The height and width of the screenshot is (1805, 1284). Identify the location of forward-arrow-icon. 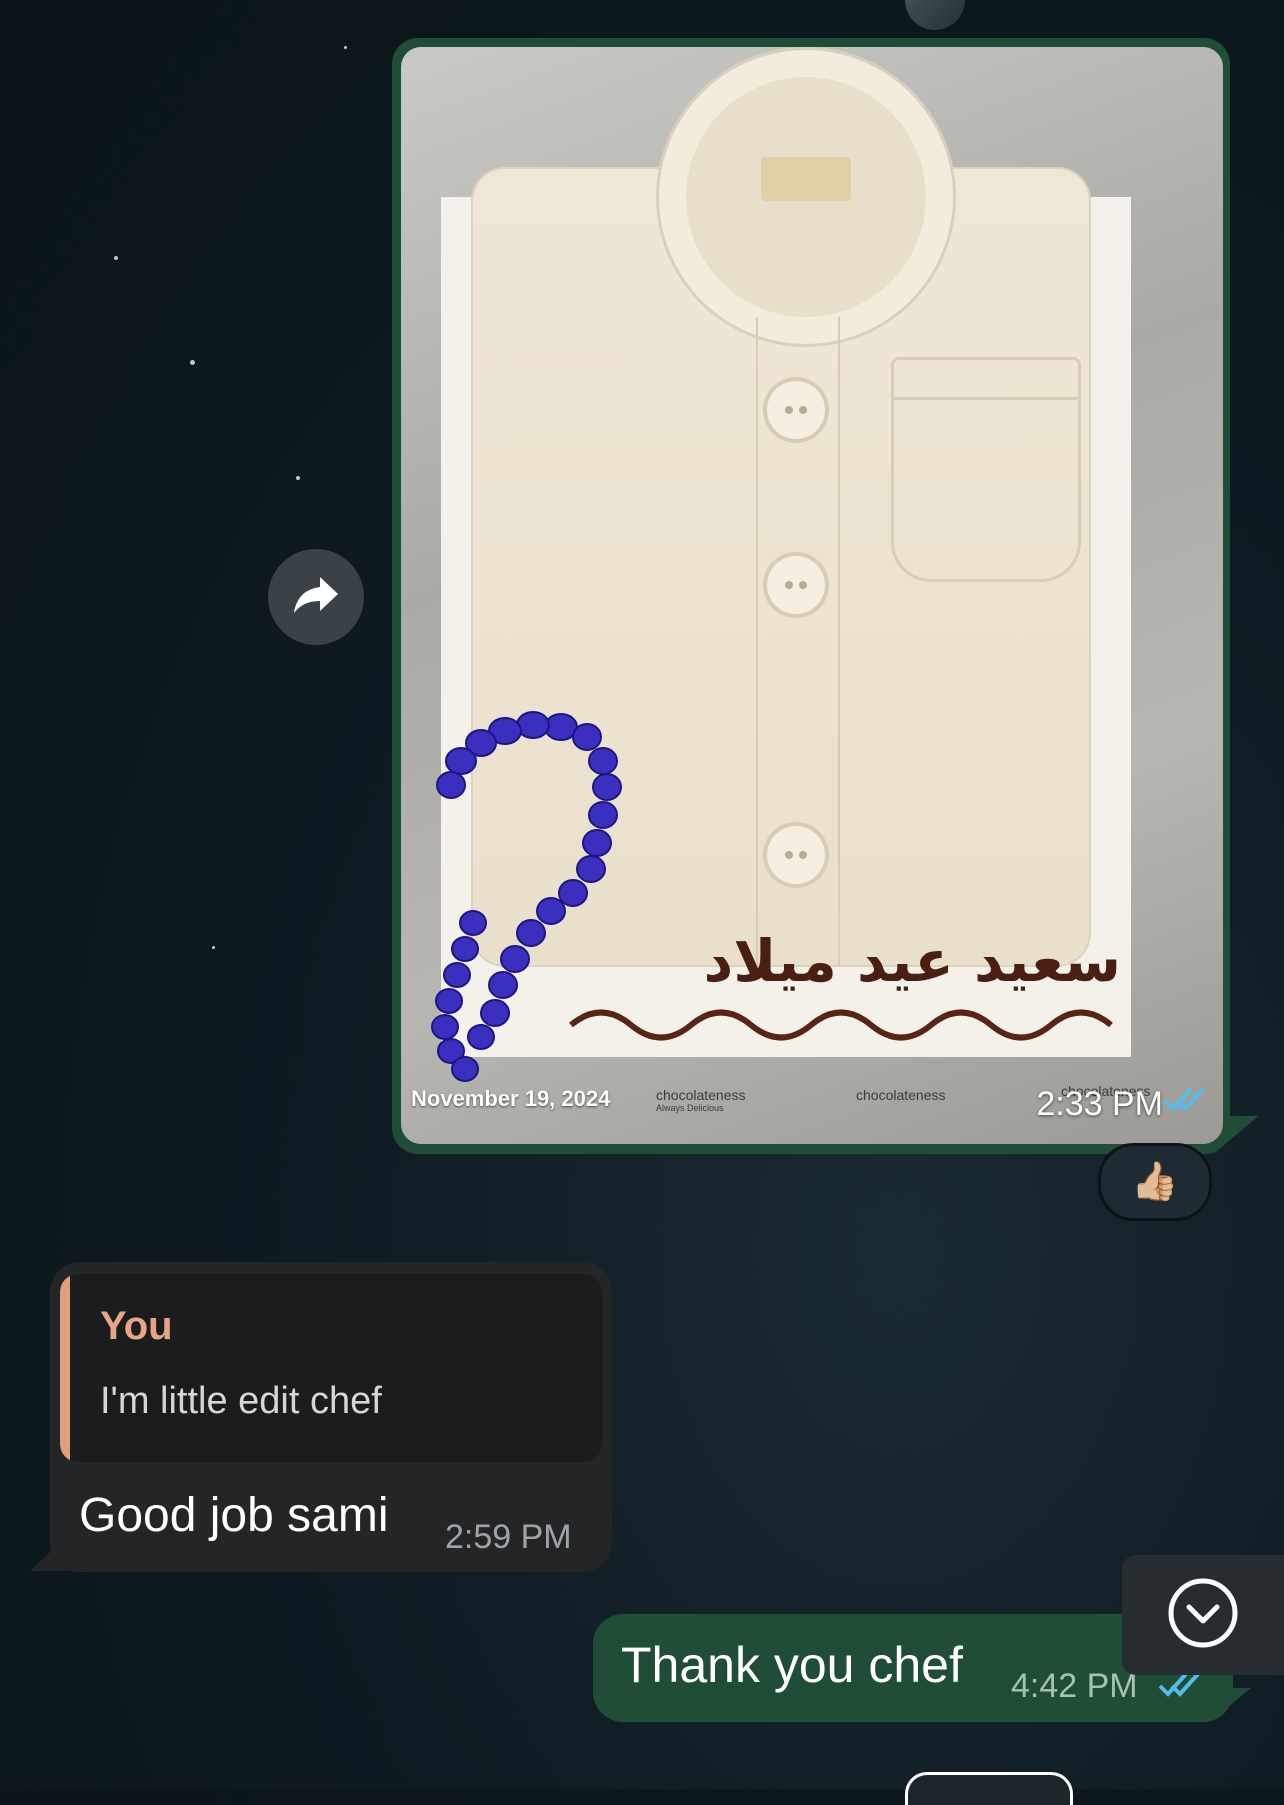
(316, 597).